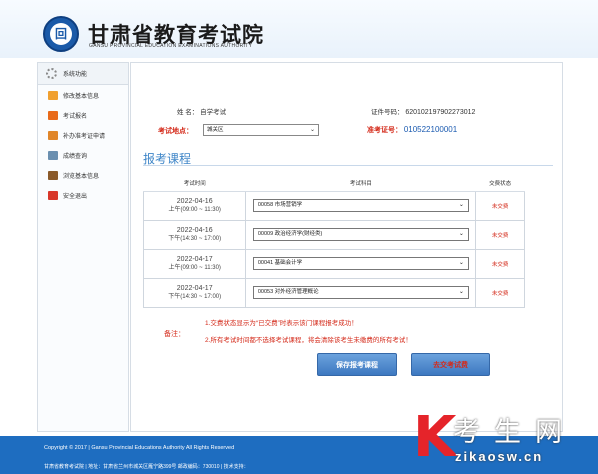 The image size is (598, 474). Describe the element at coordinates (53, 95) in the screenshot. I see `edit-icon` at that location.